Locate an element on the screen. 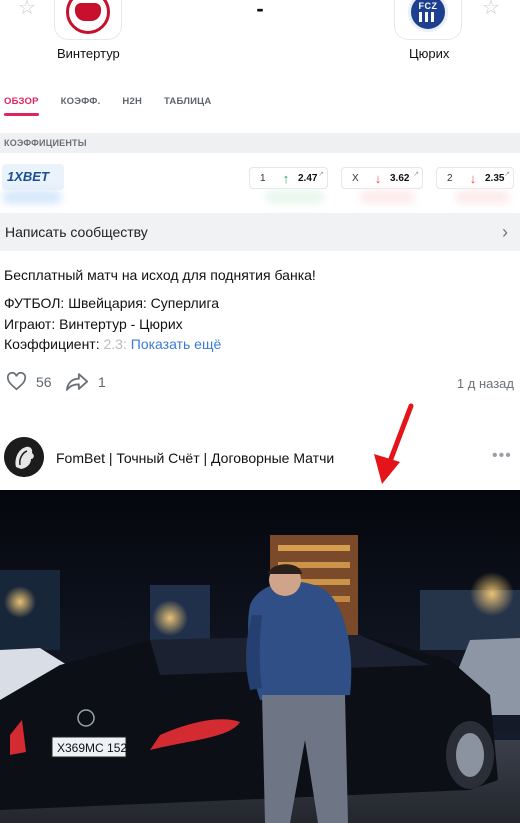  share-button: 1 is located at coordinates (85, 381).